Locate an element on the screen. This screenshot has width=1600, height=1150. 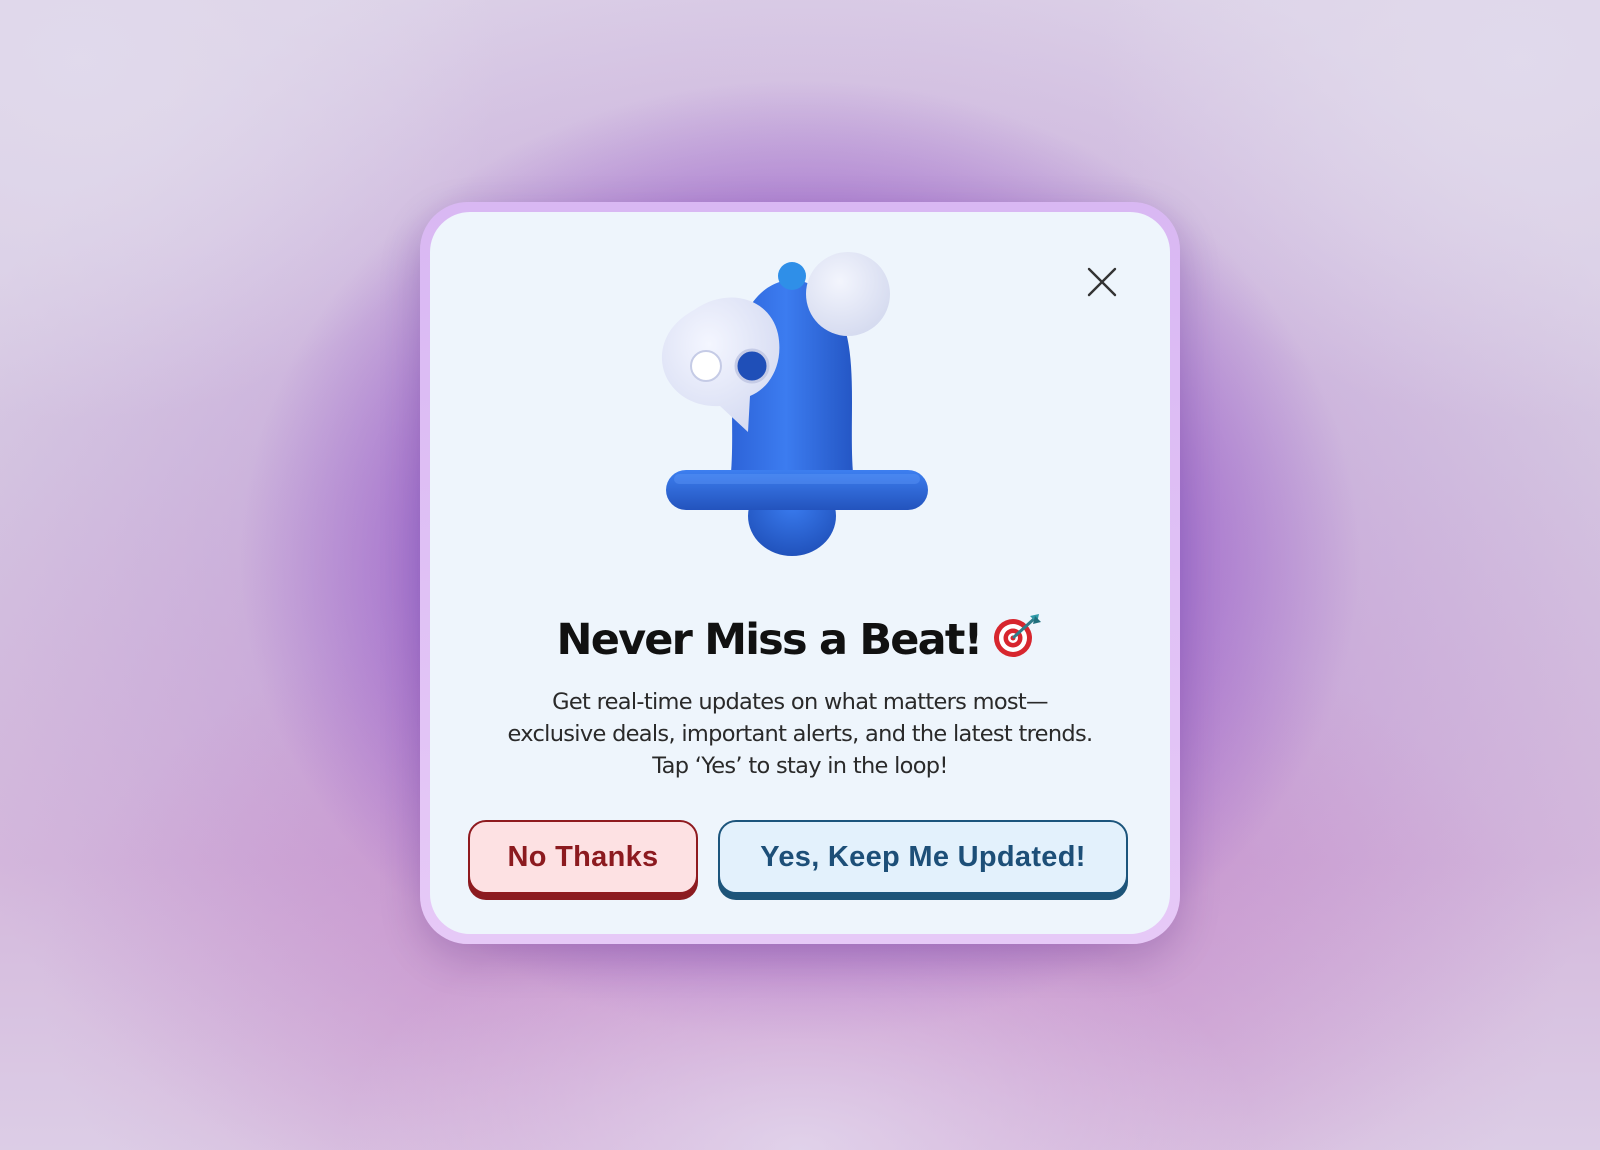
notification-bell-illustration is located at coordinates (795, 406).